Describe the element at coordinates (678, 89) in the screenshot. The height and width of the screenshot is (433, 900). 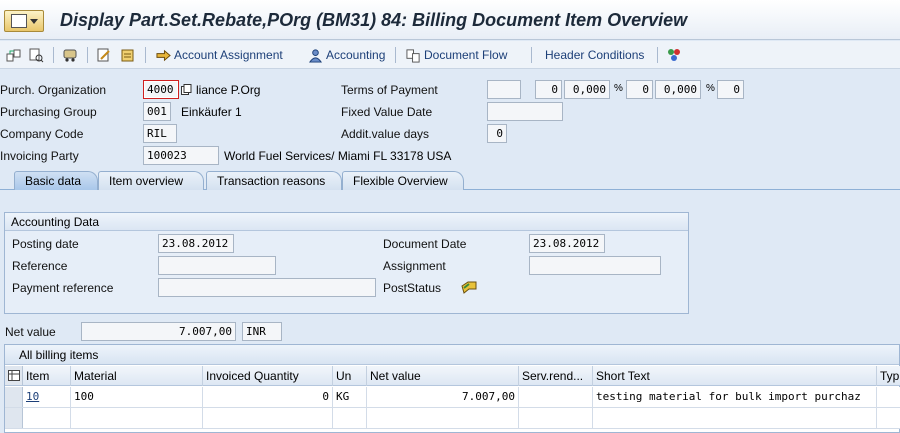
I see `terms-pct2-field: 0,000` at that location.